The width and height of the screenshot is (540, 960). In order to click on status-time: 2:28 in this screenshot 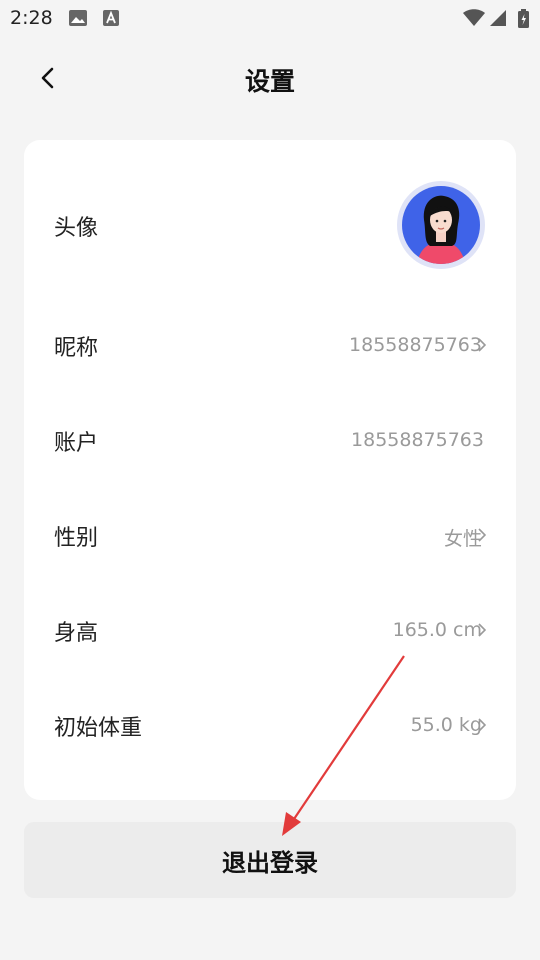, I will do `click(31, 18)`.